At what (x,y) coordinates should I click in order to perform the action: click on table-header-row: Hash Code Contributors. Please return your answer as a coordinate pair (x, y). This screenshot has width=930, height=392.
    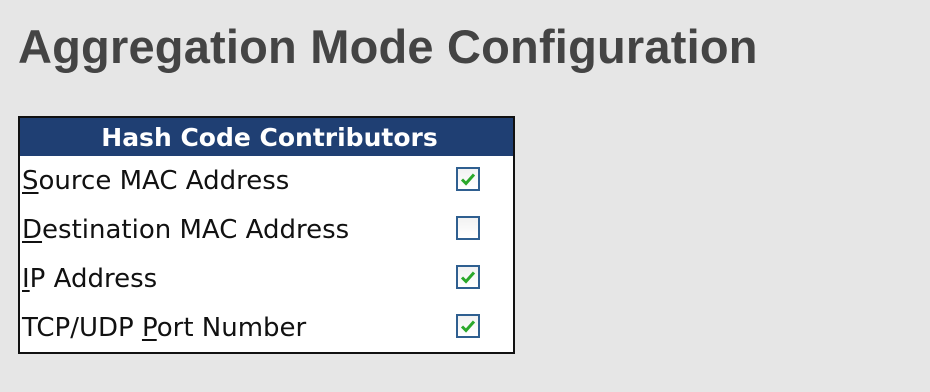
    Looking at the image, I should click on (266, 136).